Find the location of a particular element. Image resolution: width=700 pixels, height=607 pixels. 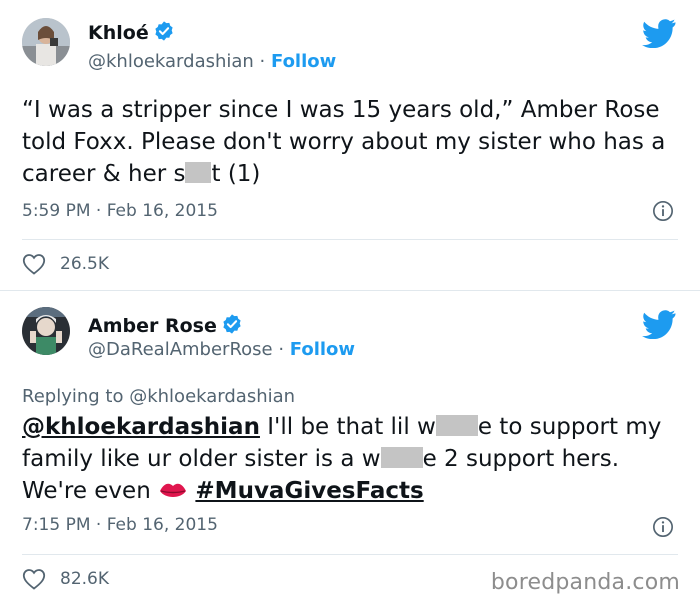

timestamp: 5:59 PM · Feb 16, 2015 is located at coordinates (120, 211).